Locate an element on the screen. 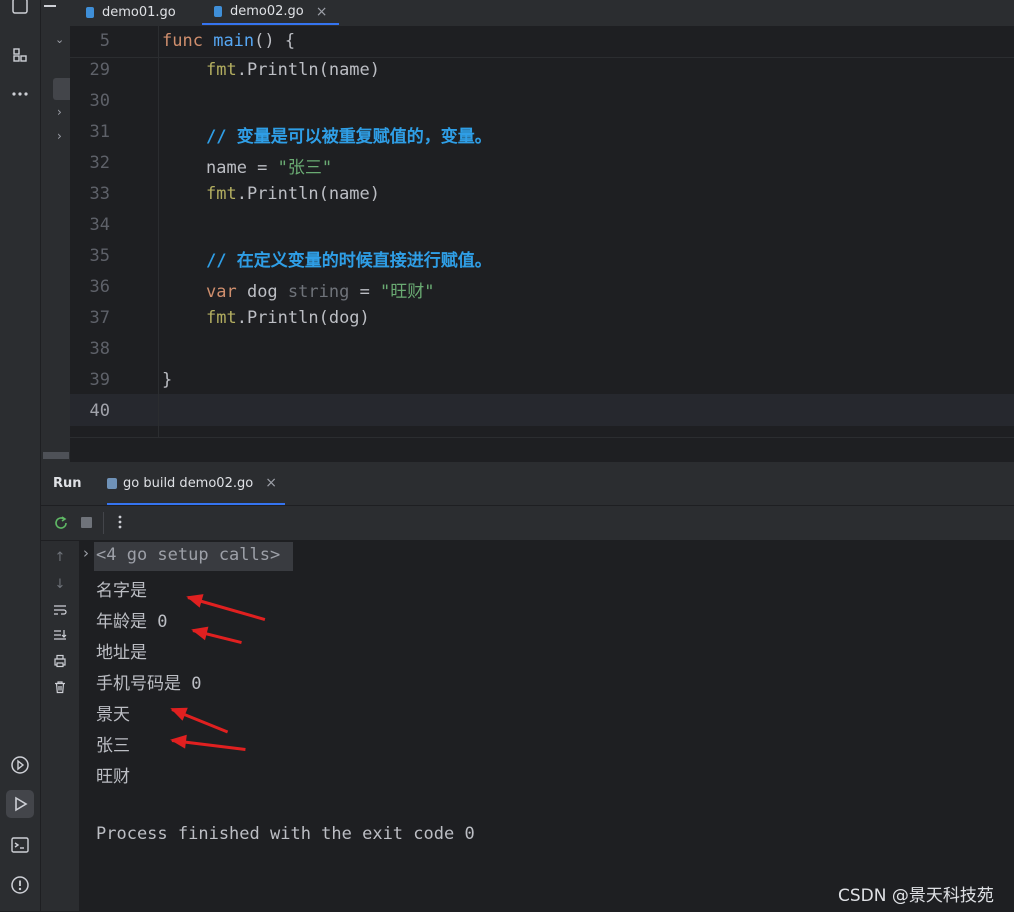  run-side-toolbar is located at coordinates (60, 726).